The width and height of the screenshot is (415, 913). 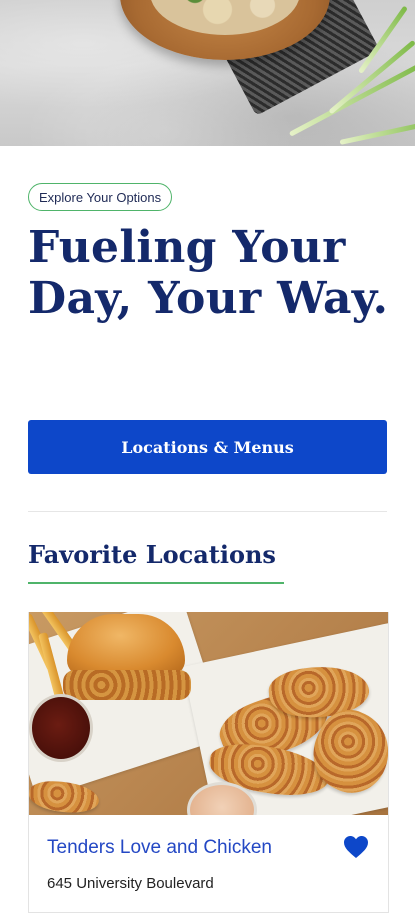 I want to click on page-headline: Fueling Your Day, Your Way., so click(x=208, y=273).